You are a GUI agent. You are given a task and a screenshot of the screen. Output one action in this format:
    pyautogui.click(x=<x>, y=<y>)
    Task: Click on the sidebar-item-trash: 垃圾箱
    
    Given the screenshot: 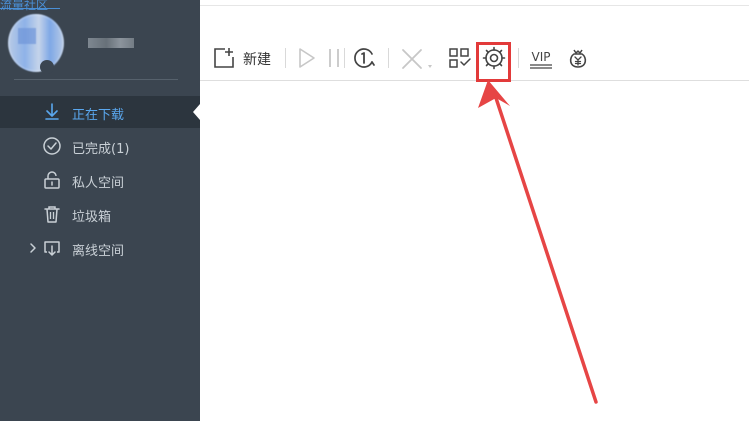 What is the action you would take?
    pyautogui.click(x=100, y=214)
    